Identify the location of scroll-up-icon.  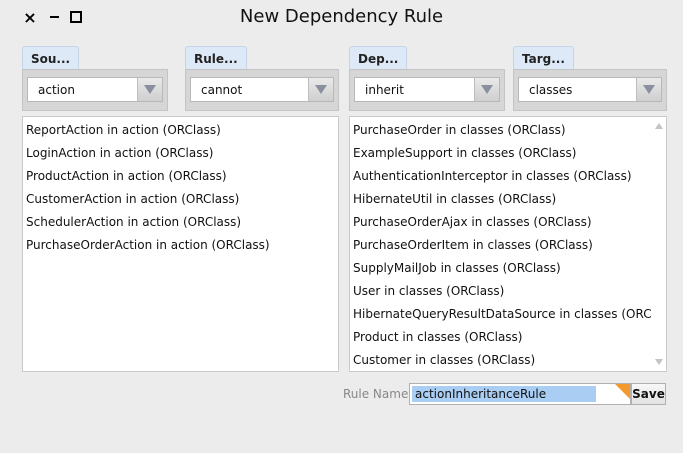
(659, 126).